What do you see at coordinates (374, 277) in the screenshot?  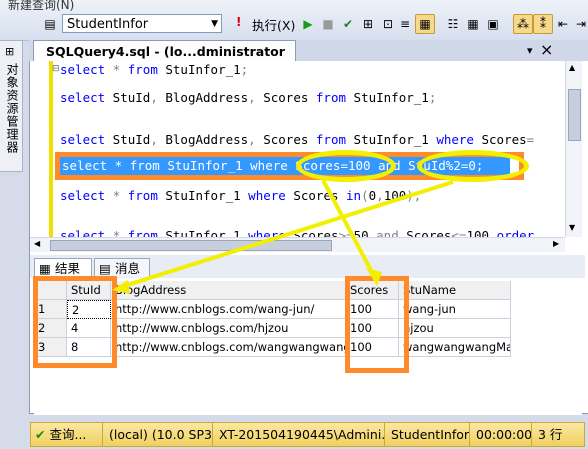 I see `arrow-head-scores` at bounding box center [374, 277].